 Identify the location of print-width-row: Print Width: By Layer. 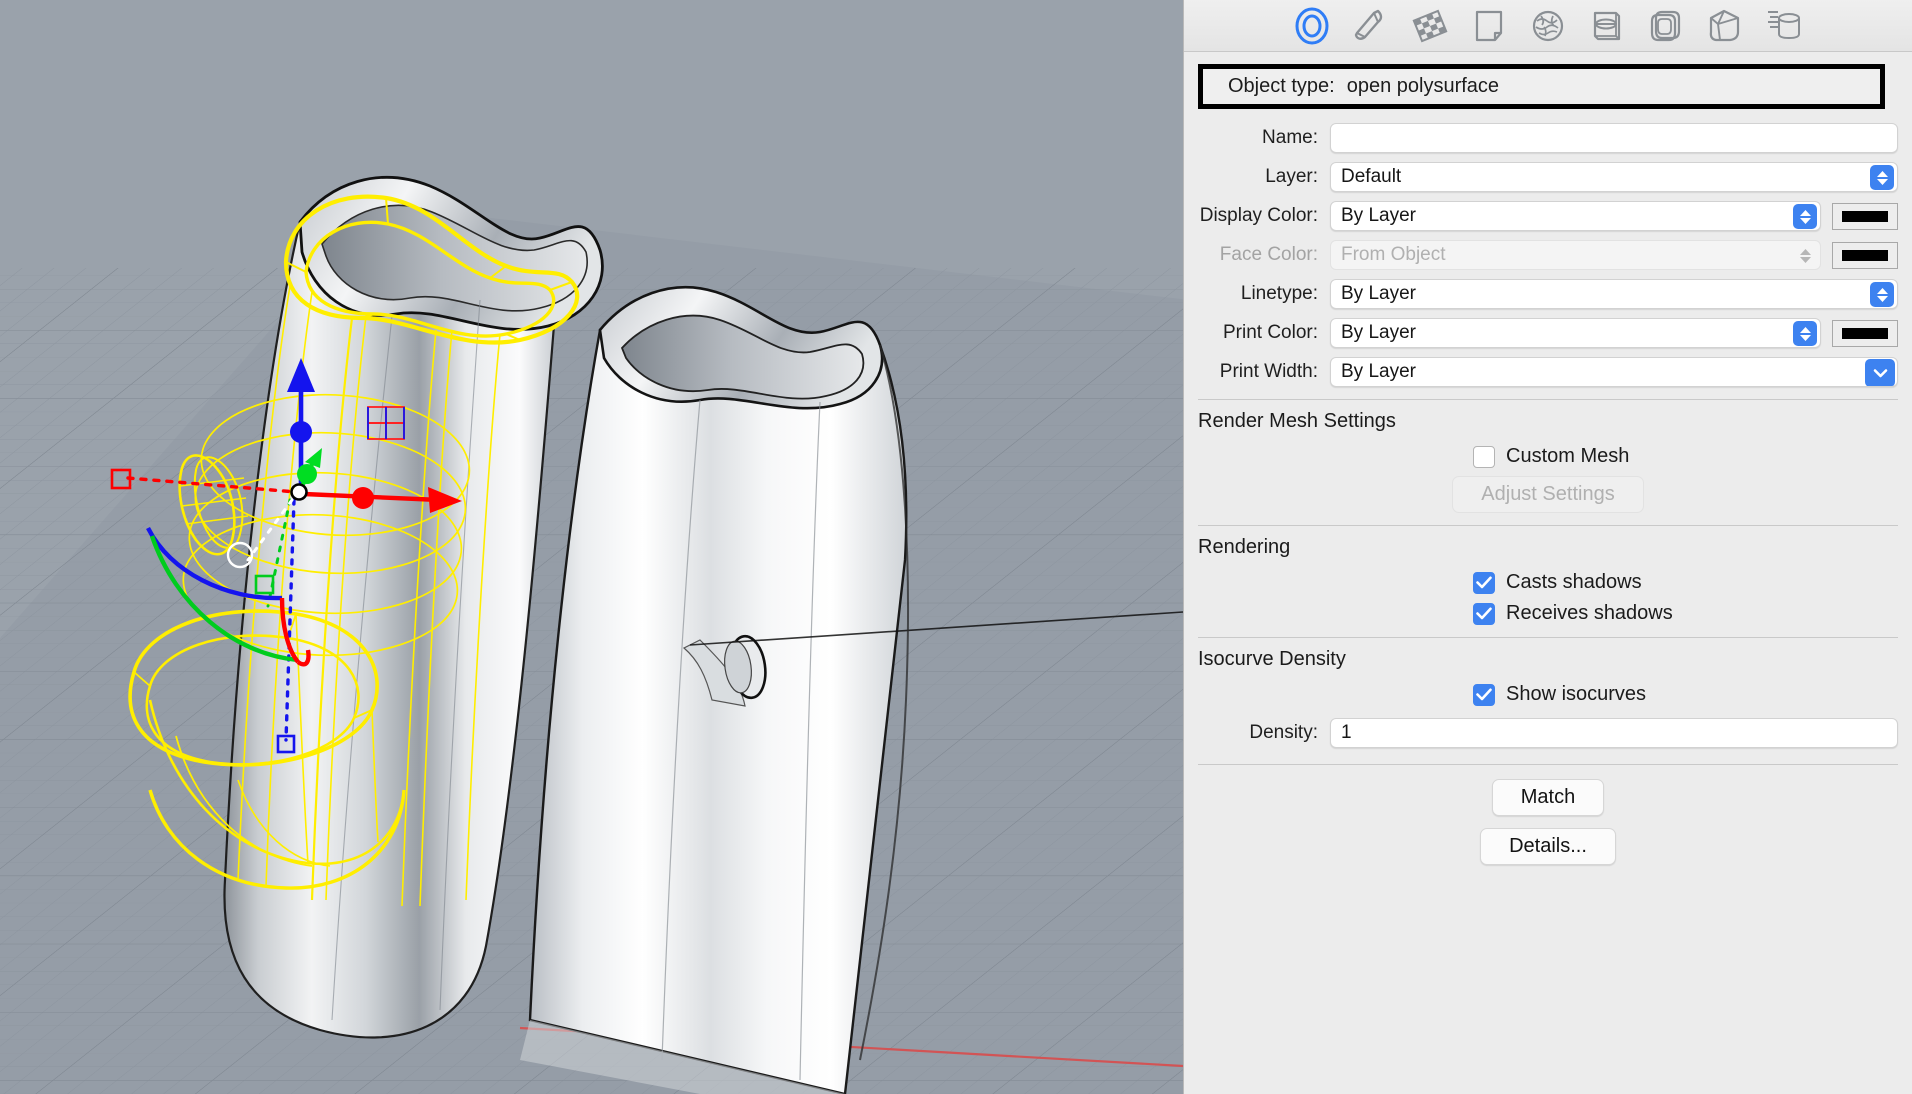
(1548, 372).